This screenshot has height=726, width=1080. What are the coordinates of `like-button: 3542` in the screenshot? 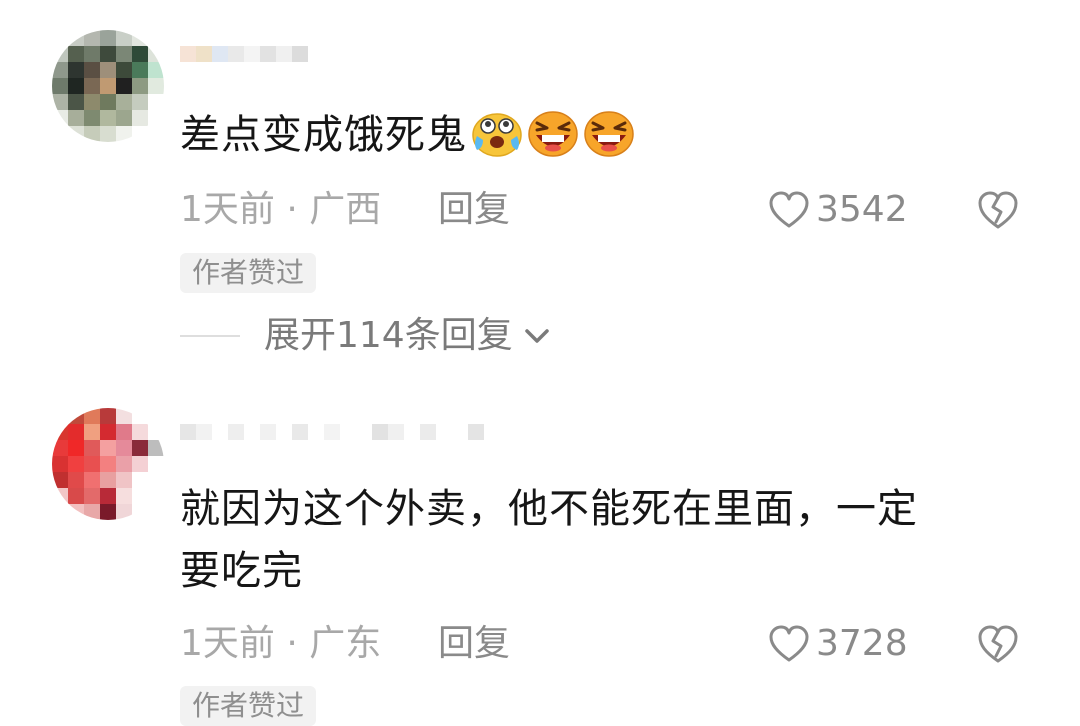 It's located at (838, 210).